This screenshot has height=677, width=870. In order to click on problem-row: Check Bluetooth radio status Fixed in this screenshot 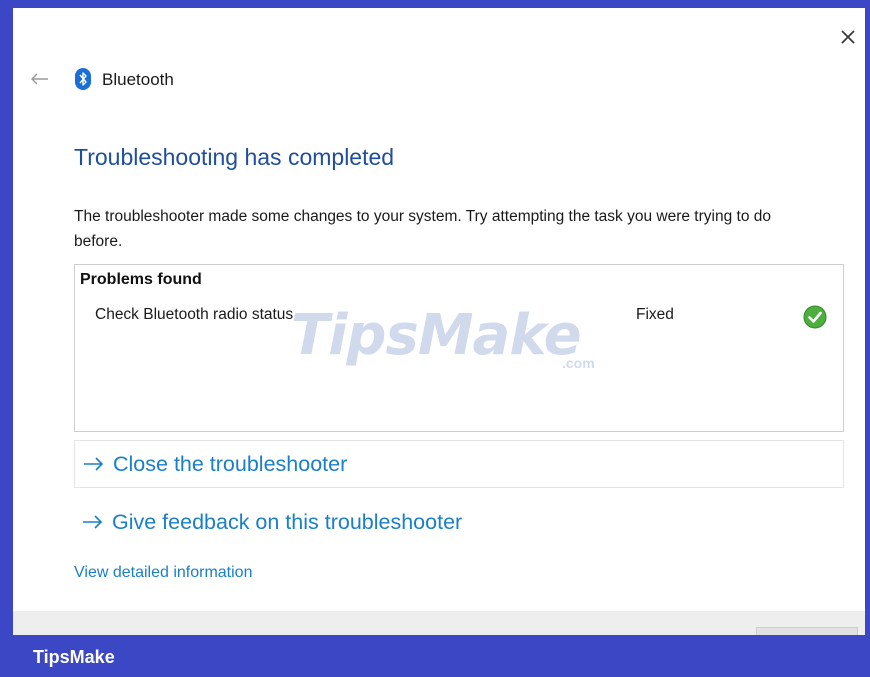, I will do `click(459, 316)`.